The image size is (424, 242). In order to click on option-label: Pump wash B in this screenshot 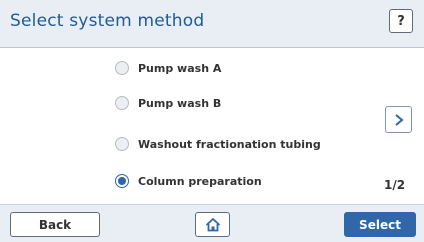, I will do `click(180, 103)`.